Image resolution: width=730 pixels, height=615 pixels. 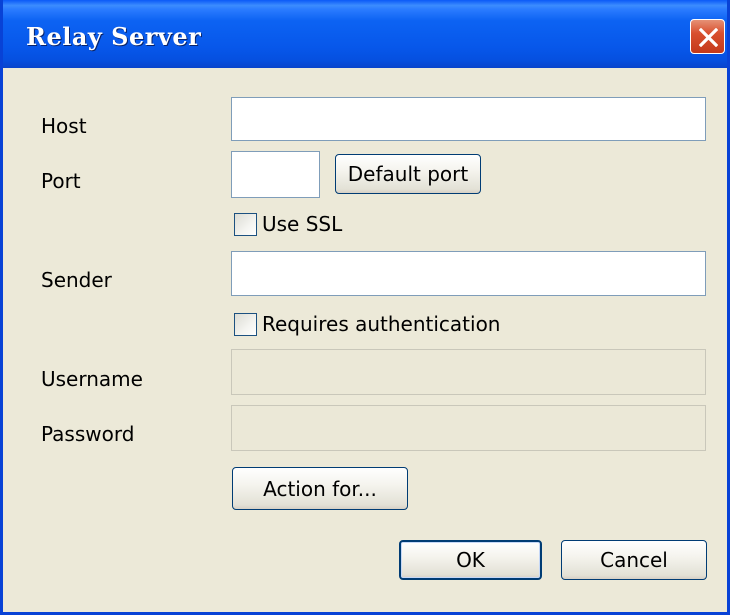 What do you see at coordinates (245, 224) in the screenshot?
I see `use-ssl-checkbox` at bounding box center [245, 224].